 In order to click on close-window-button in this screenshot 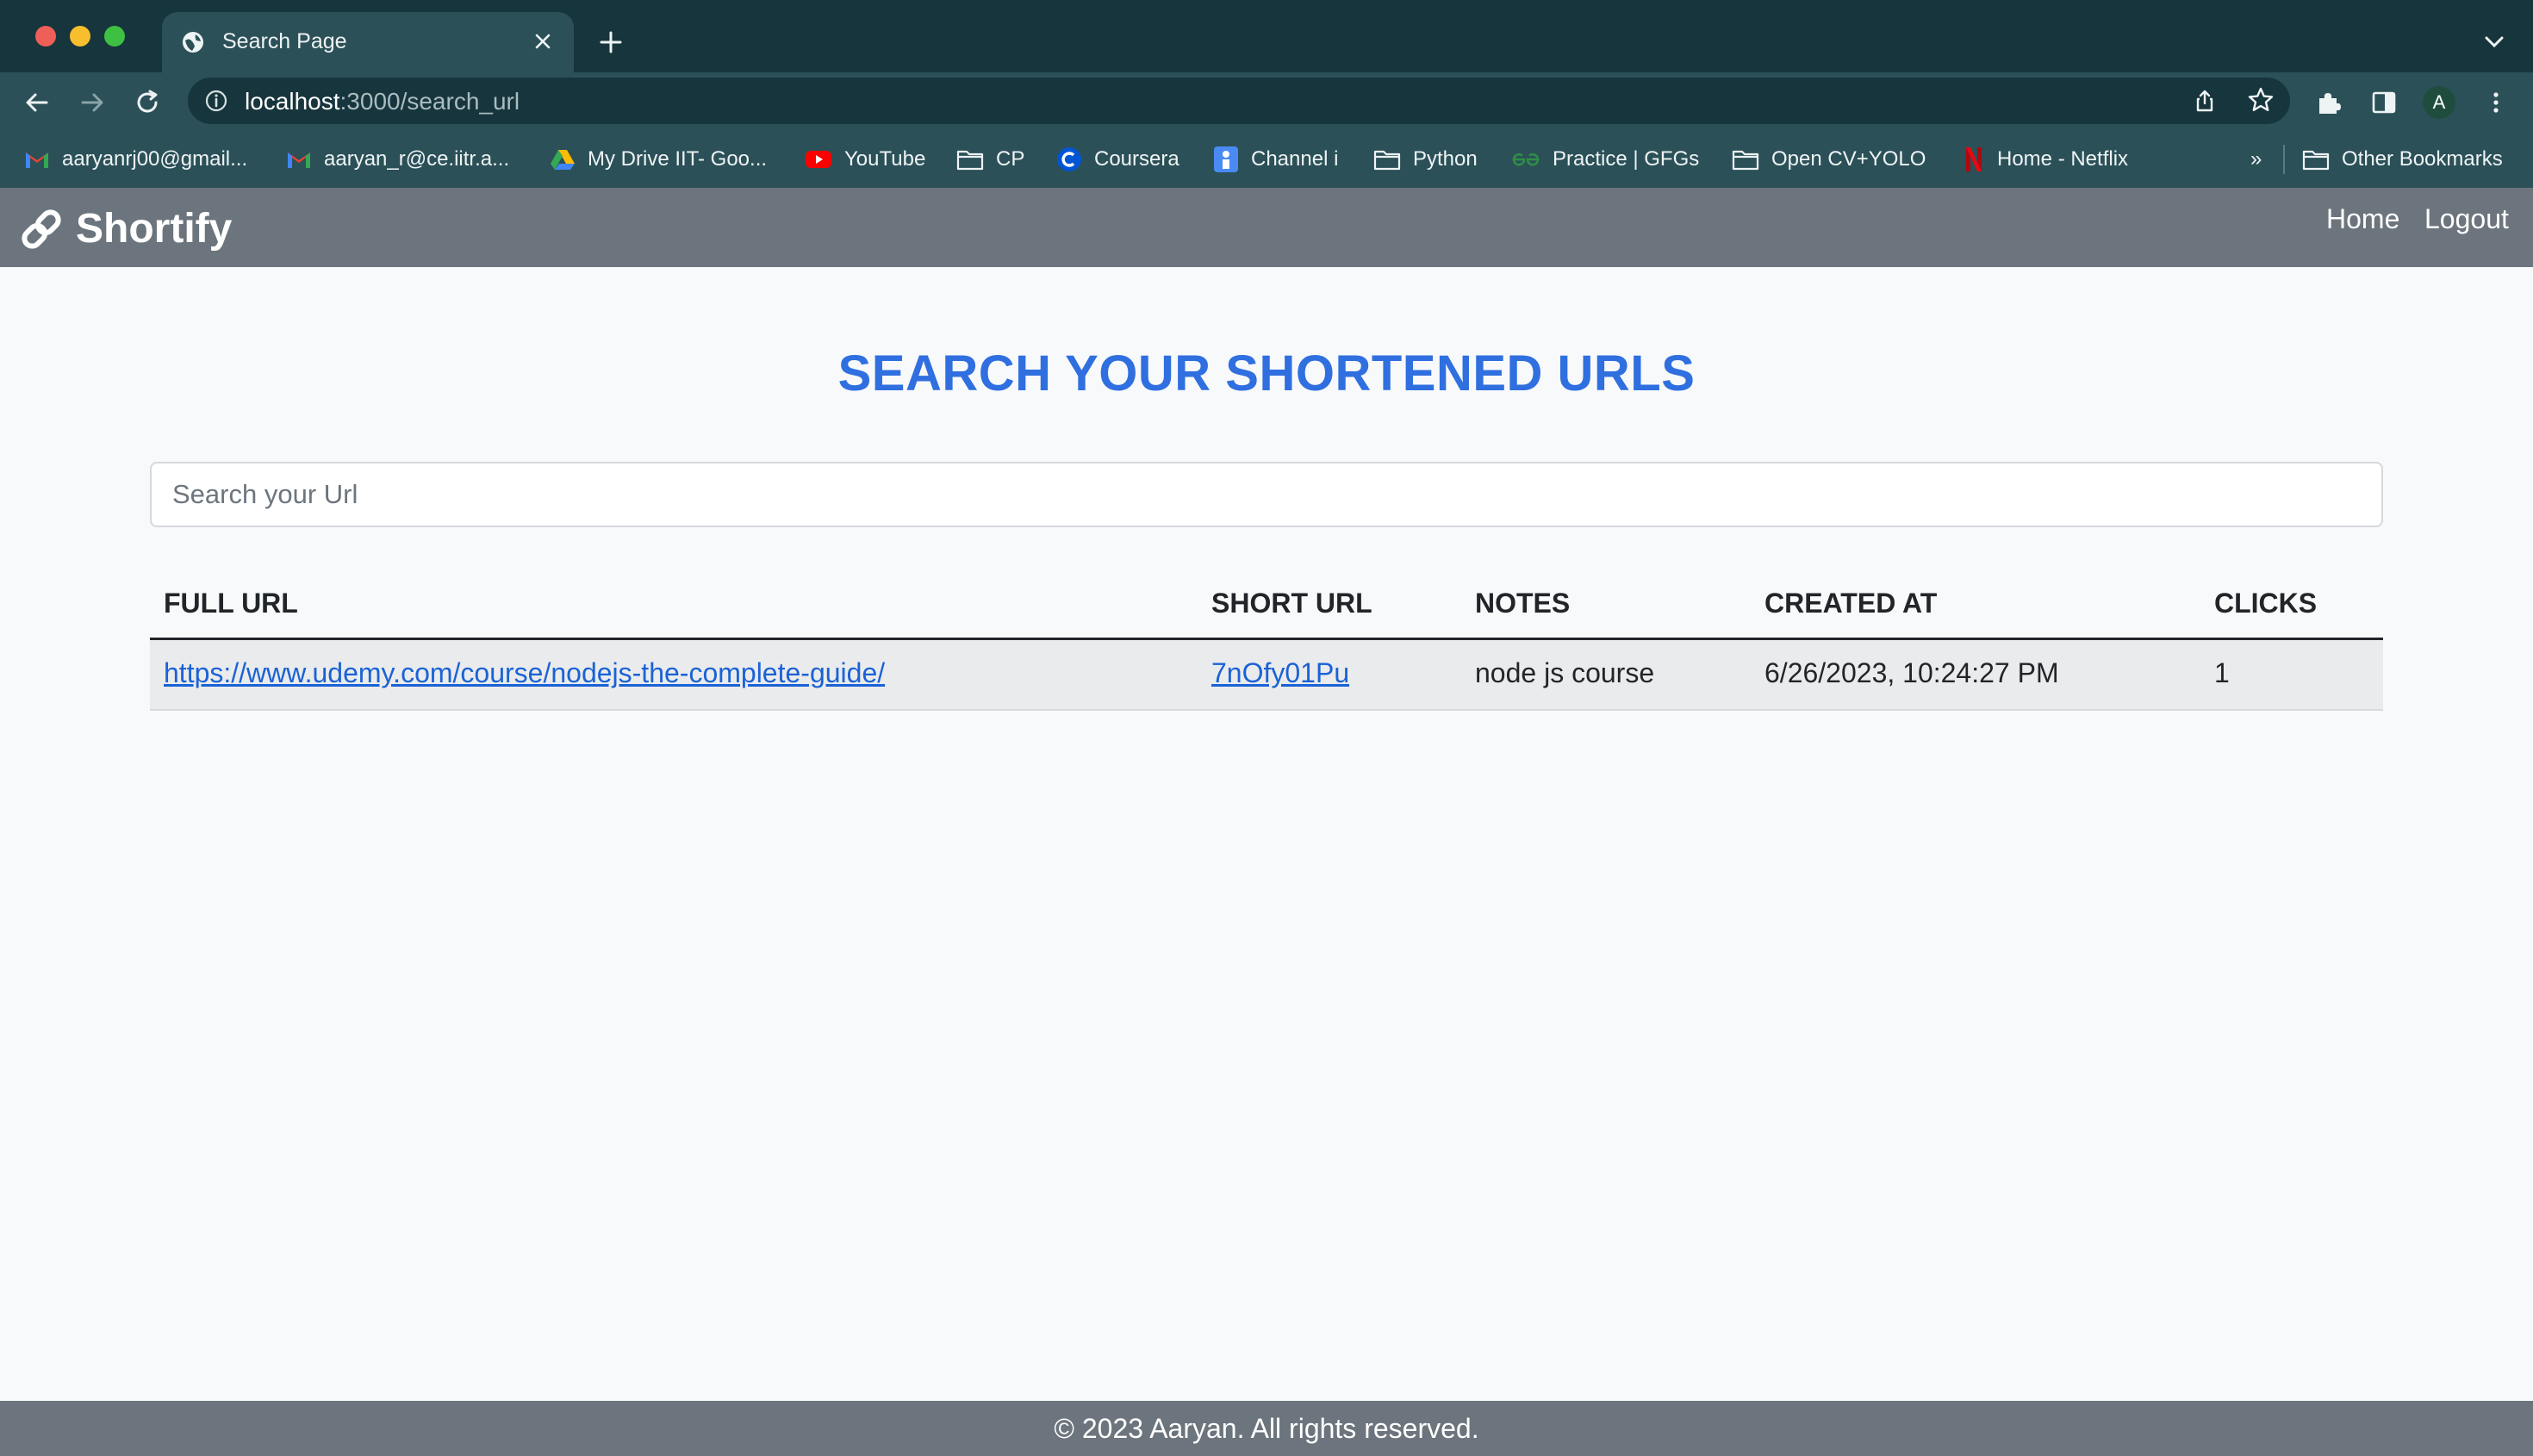, I will do `click(45, 37)`.